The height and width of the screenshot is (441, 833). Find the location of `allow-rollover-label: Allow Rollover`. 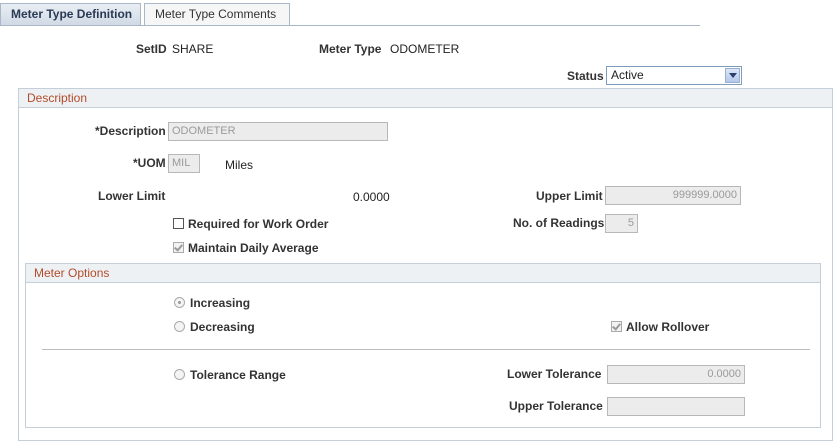

allow-rollover-label: Allow Rollover is located at coordinates (668, 327).